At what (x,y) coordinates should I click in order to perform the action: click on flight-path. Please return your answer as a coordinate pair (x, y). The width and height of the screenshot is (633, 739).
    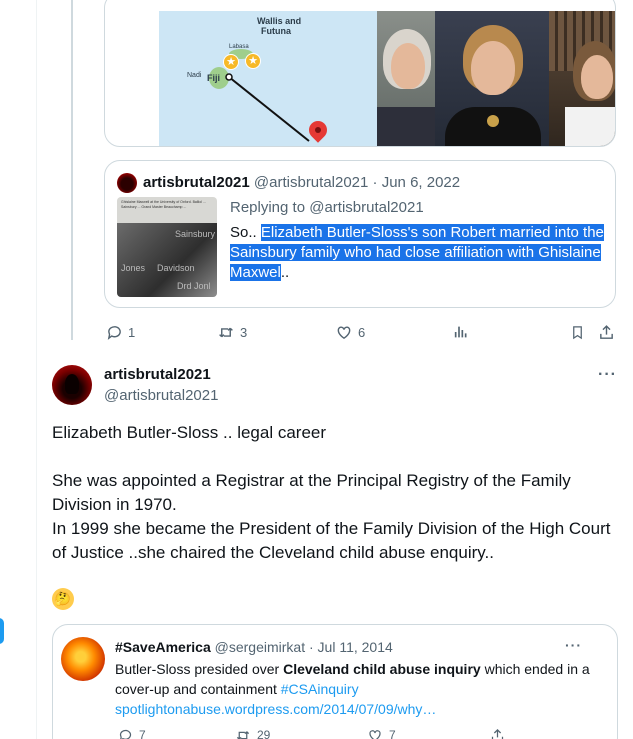
    Looking at the image, I should click on (267, 107).